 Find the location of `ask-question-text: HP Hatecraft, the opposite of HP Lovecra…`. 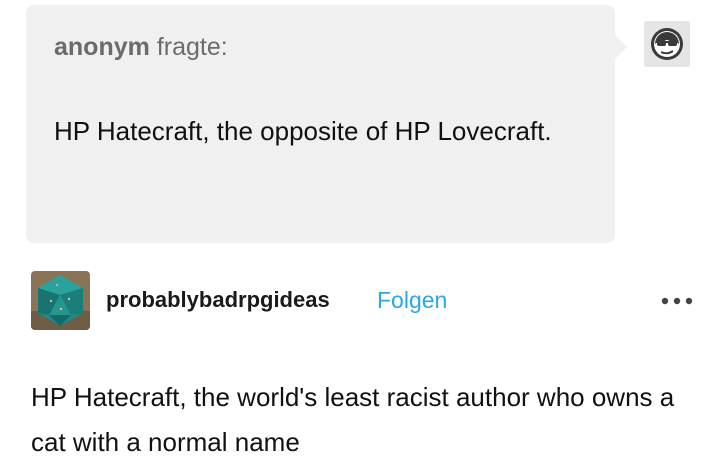

ask-question-text: HP Hatecraft, the opposite of HP Lovecra… is located at coordinates (303, 131).